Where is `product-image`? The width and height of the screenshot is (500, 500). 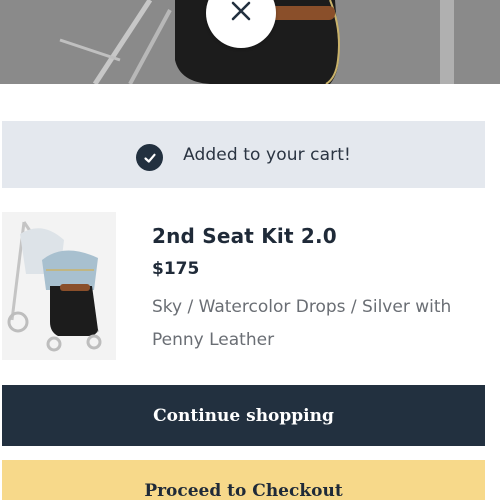
product-image is located at coordinates (59, 286).